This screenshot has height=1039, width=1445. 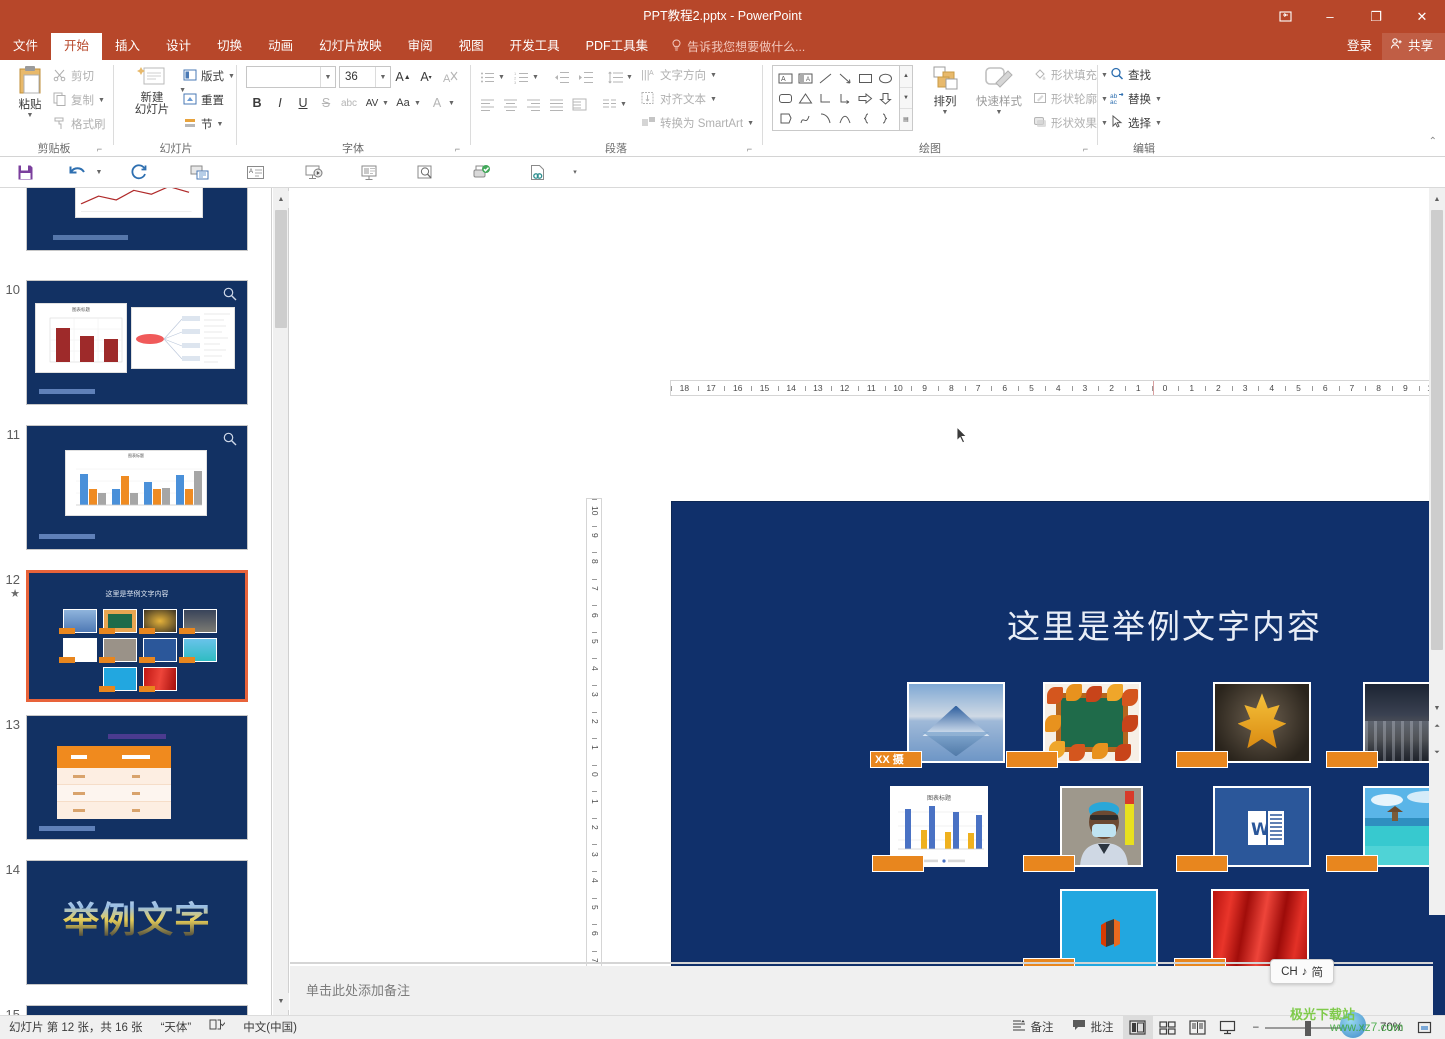 What do you see at coordinates (137, 342) in the screenshot?
I see `thumbnail-preview: 图表标题` at bounding box center [137, 342].